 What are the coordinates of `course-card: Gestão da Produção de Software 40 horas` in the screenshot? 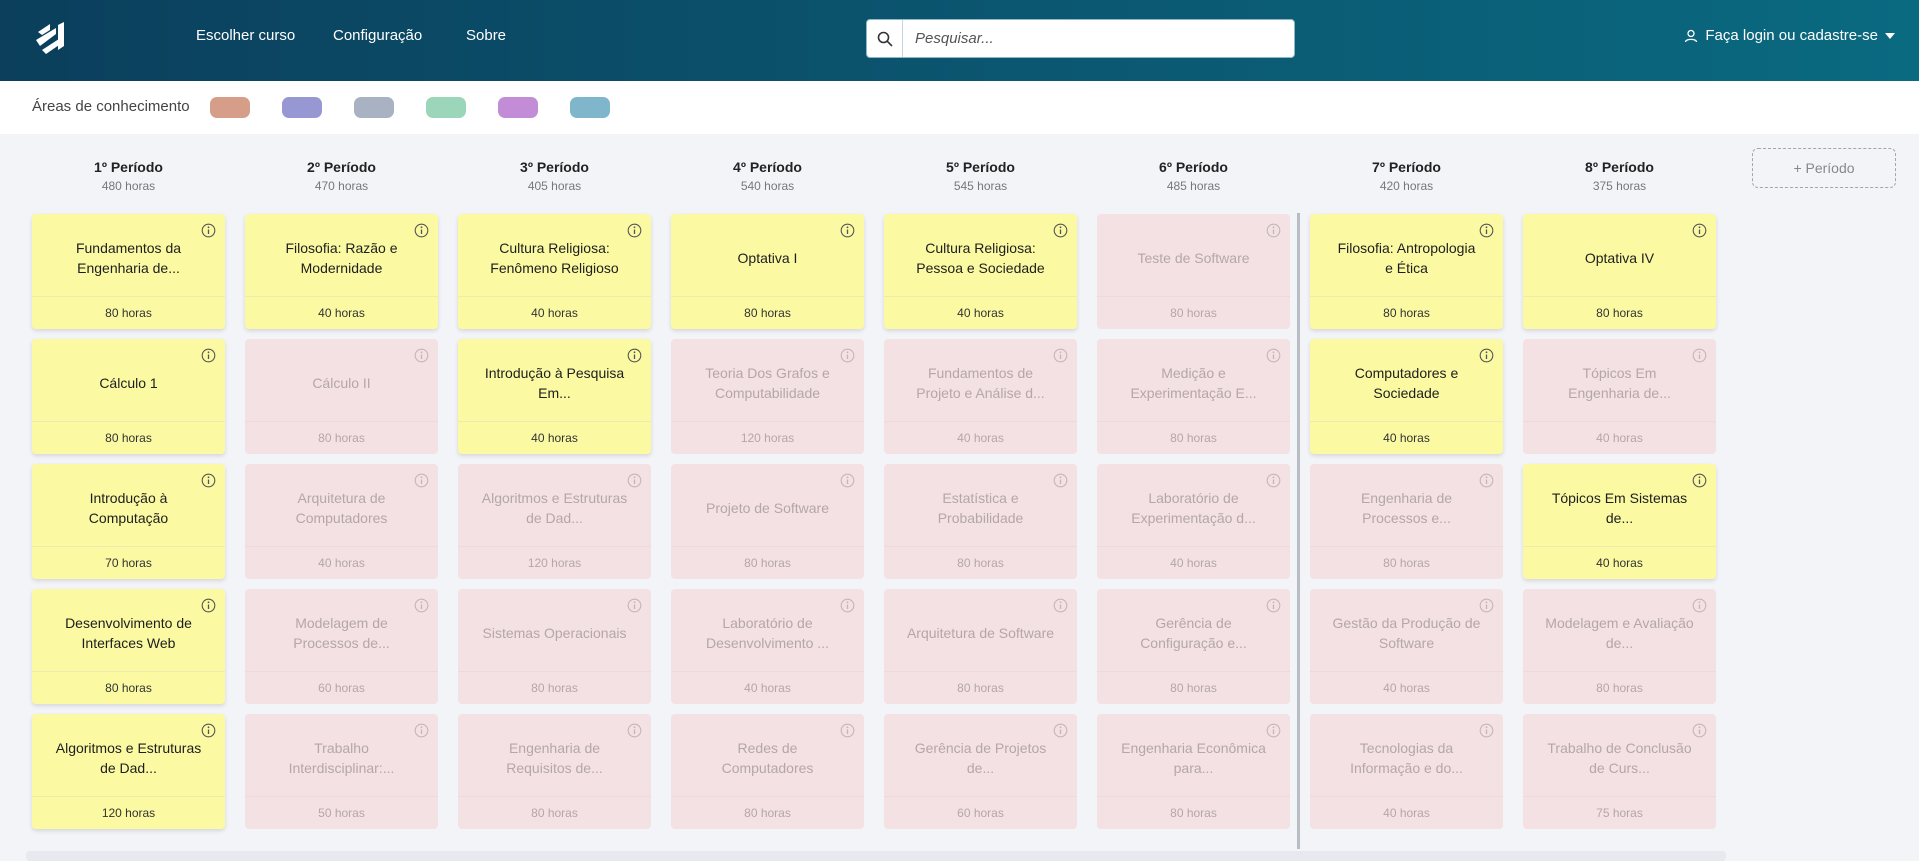 It's located at (1406, 646).